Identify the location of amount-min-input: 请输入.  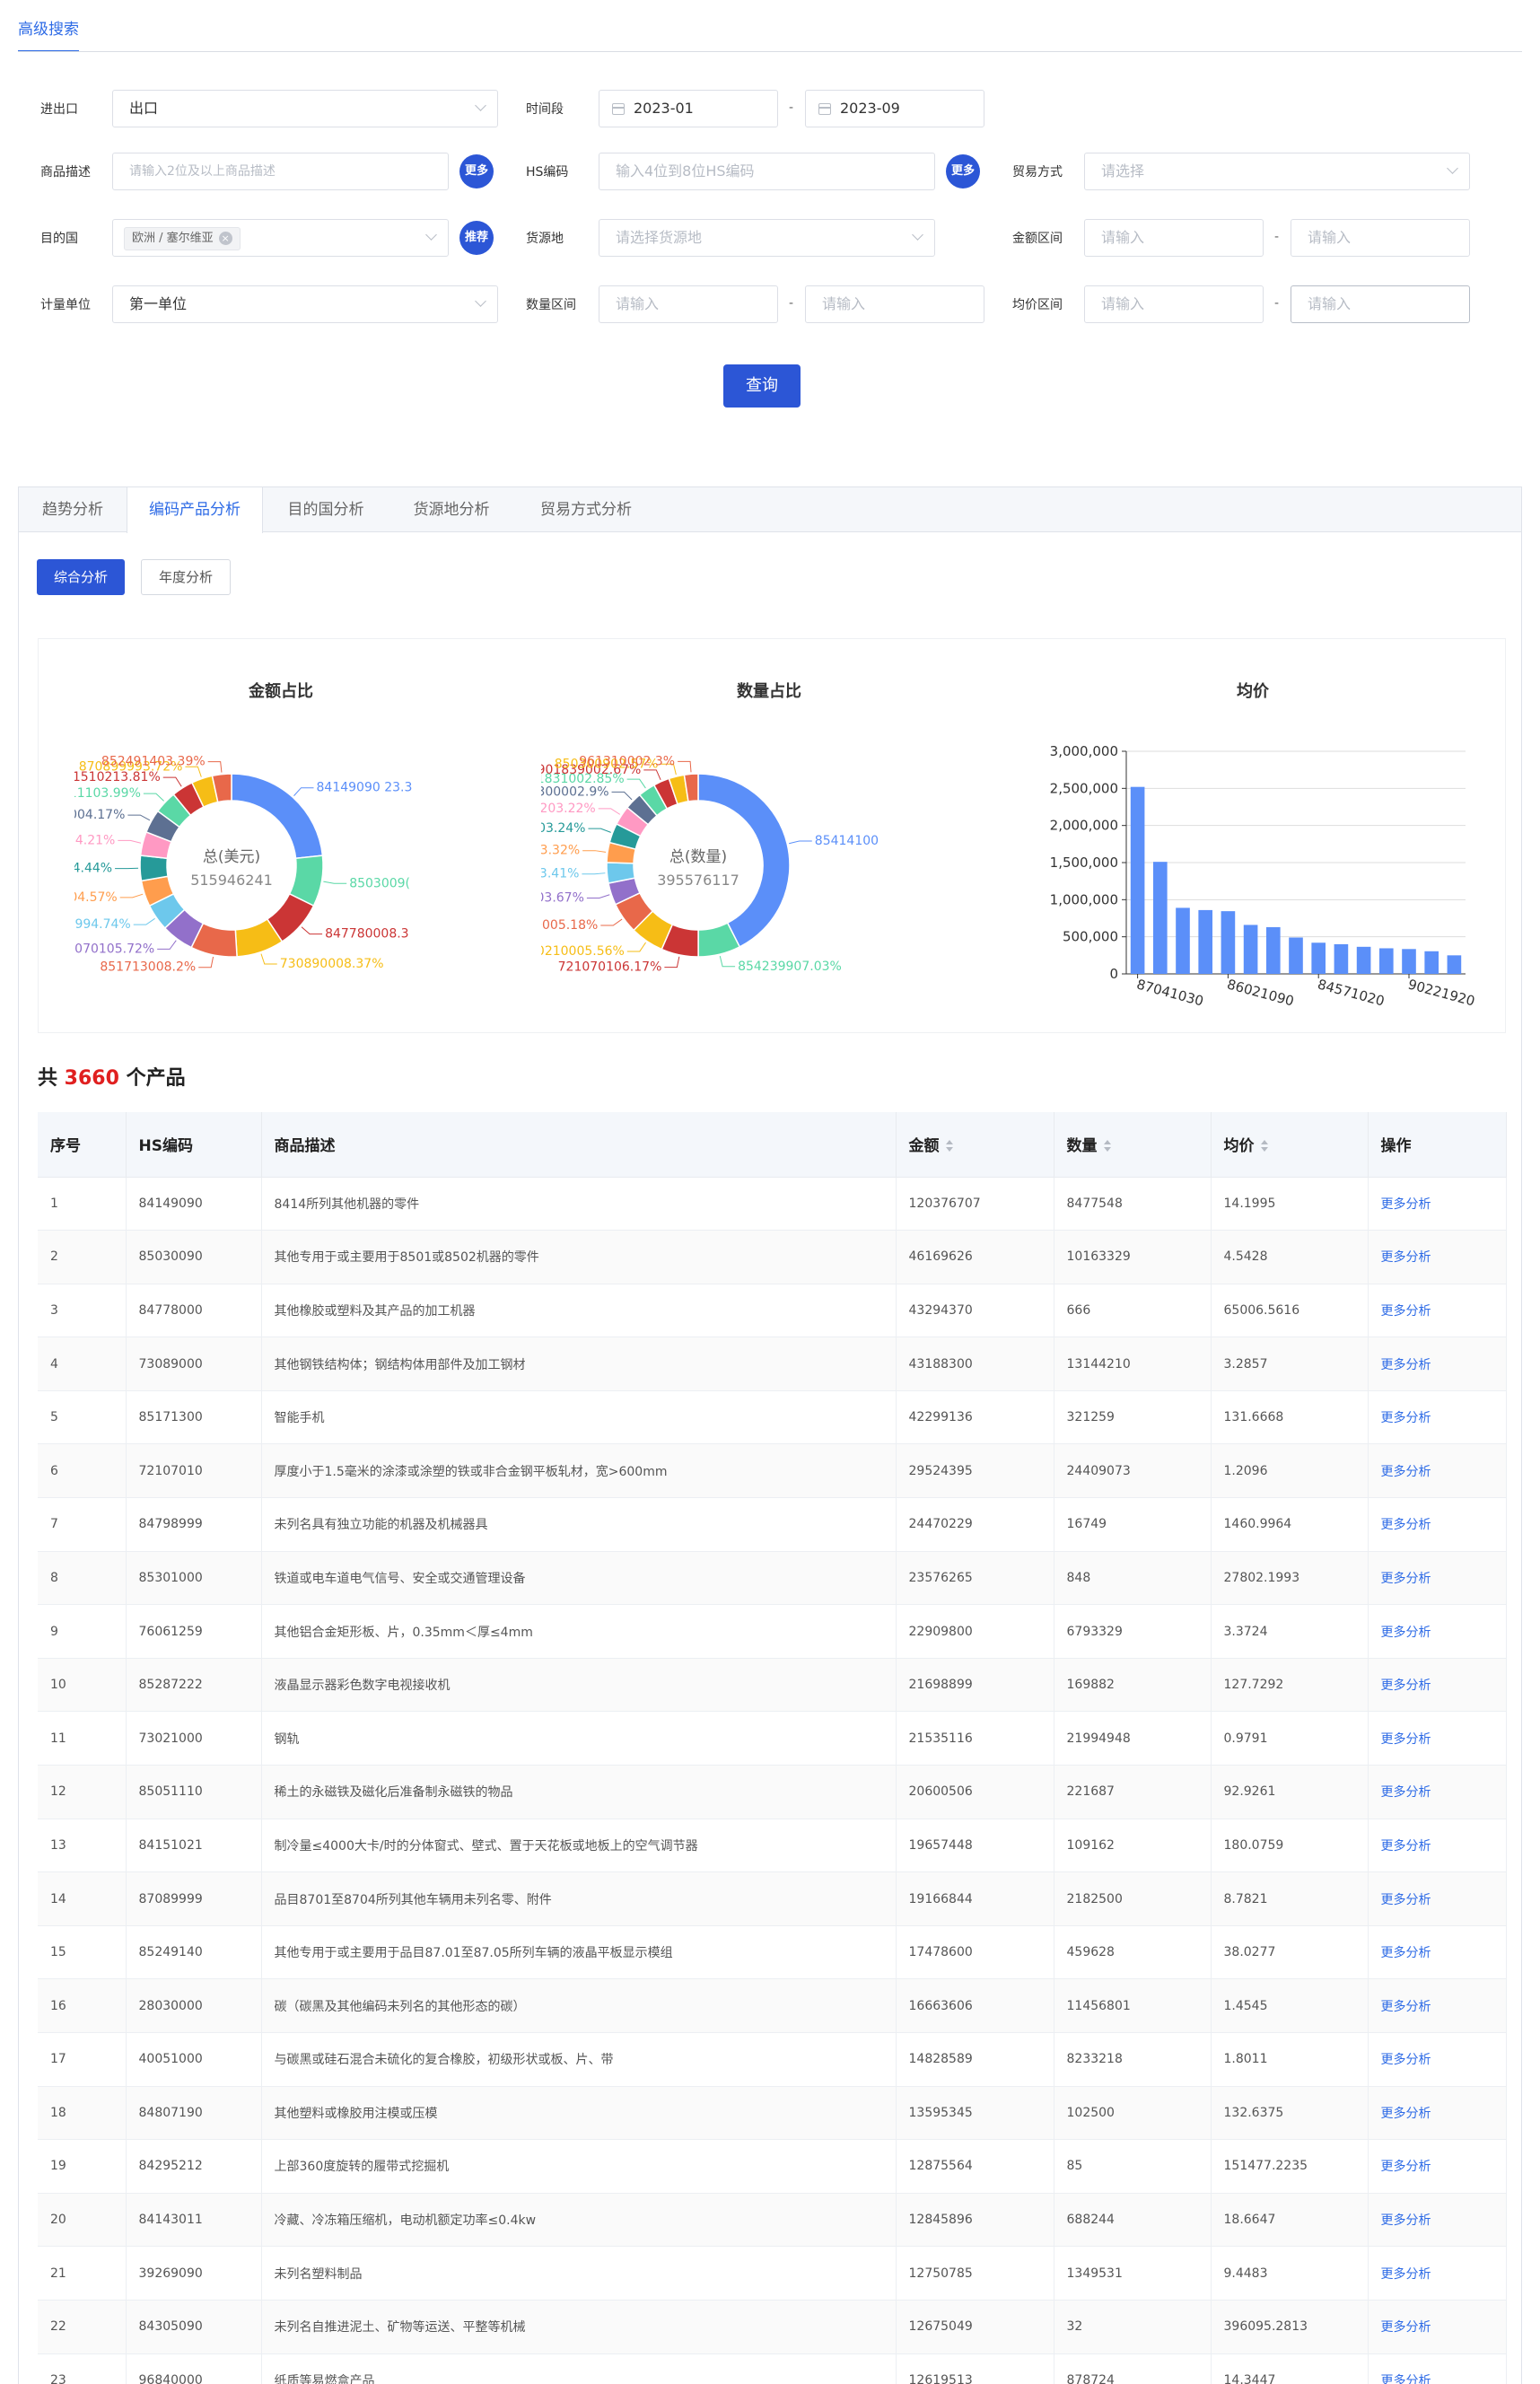
(1174, 238).